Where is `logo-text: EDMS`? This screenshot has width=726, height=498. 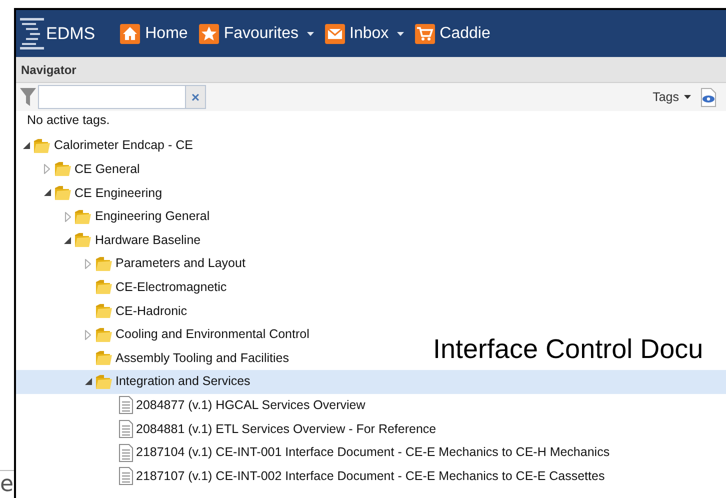 logo-text: EDMS is located at coordinates (71, 33).